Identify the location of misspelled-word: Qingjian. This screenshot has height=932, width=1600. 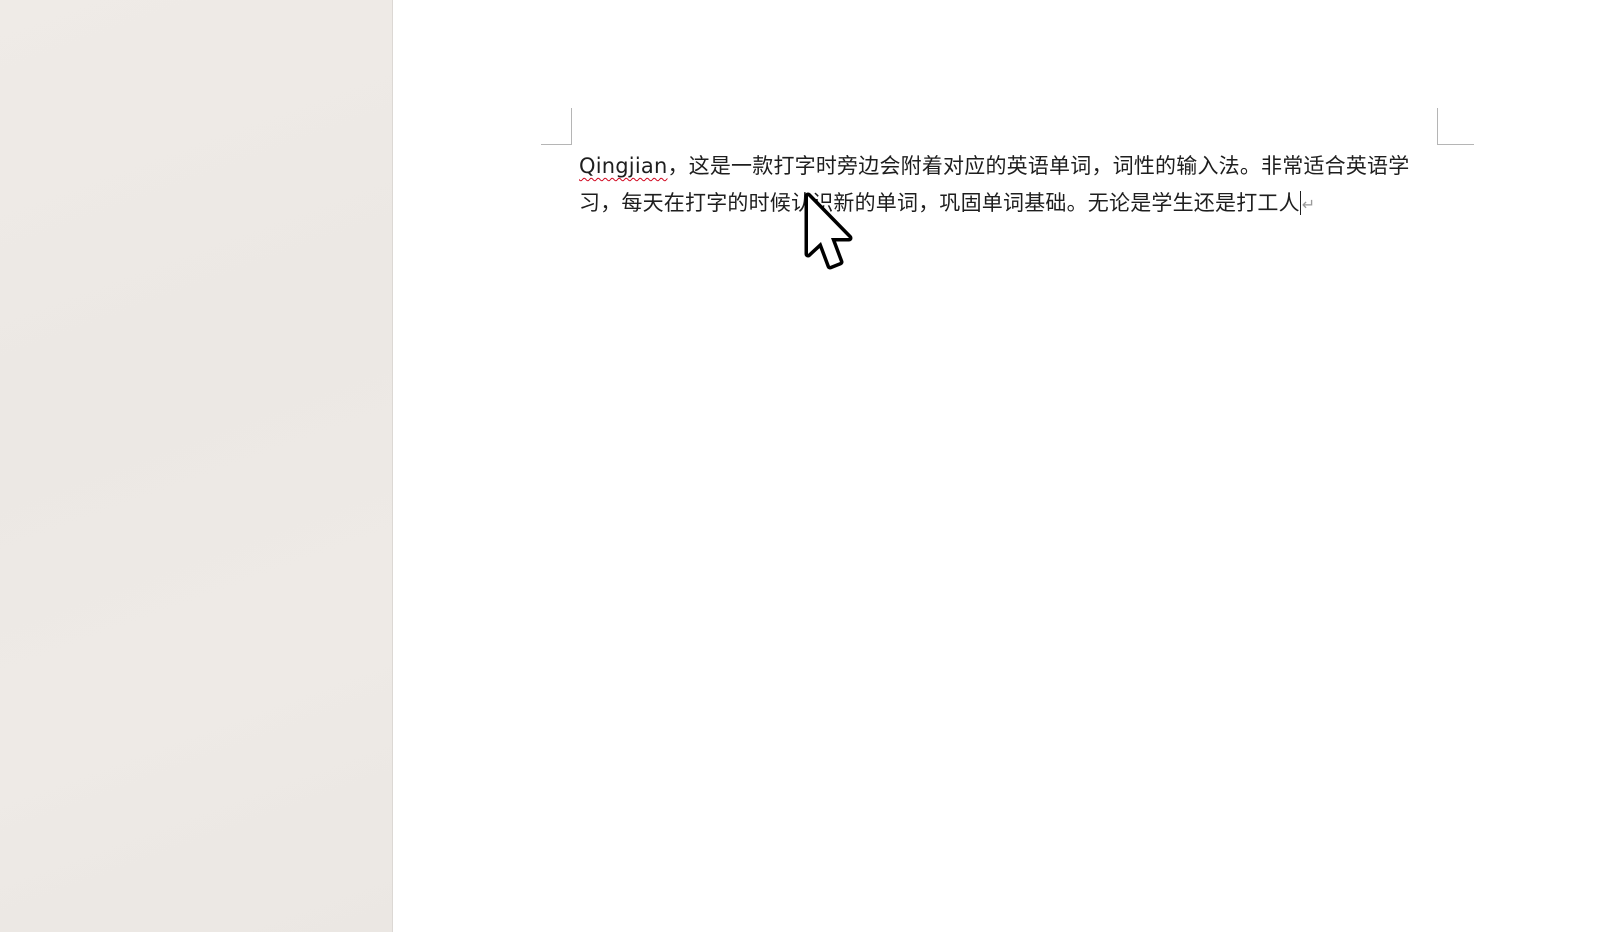
(623, 166).